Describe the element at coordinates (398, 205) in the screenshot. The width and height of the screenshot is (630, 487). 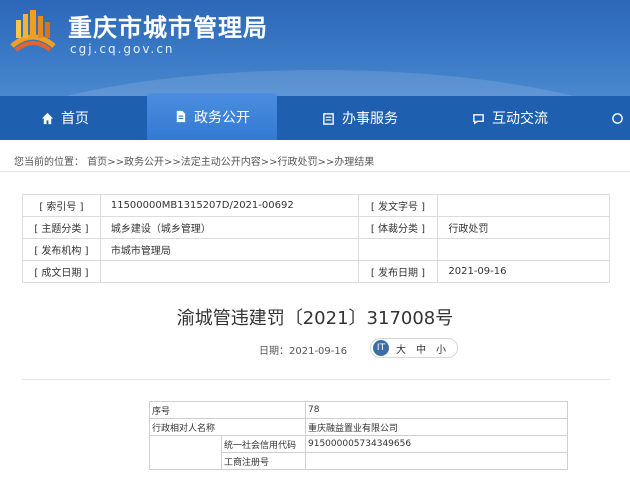
I see `doc-no-label: [ 发文字号 ]` at that location.